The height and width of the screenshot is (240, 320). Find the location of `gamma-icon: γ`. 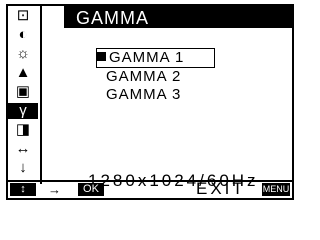

gamma-icon: γ is located at coordinates (23, 111).